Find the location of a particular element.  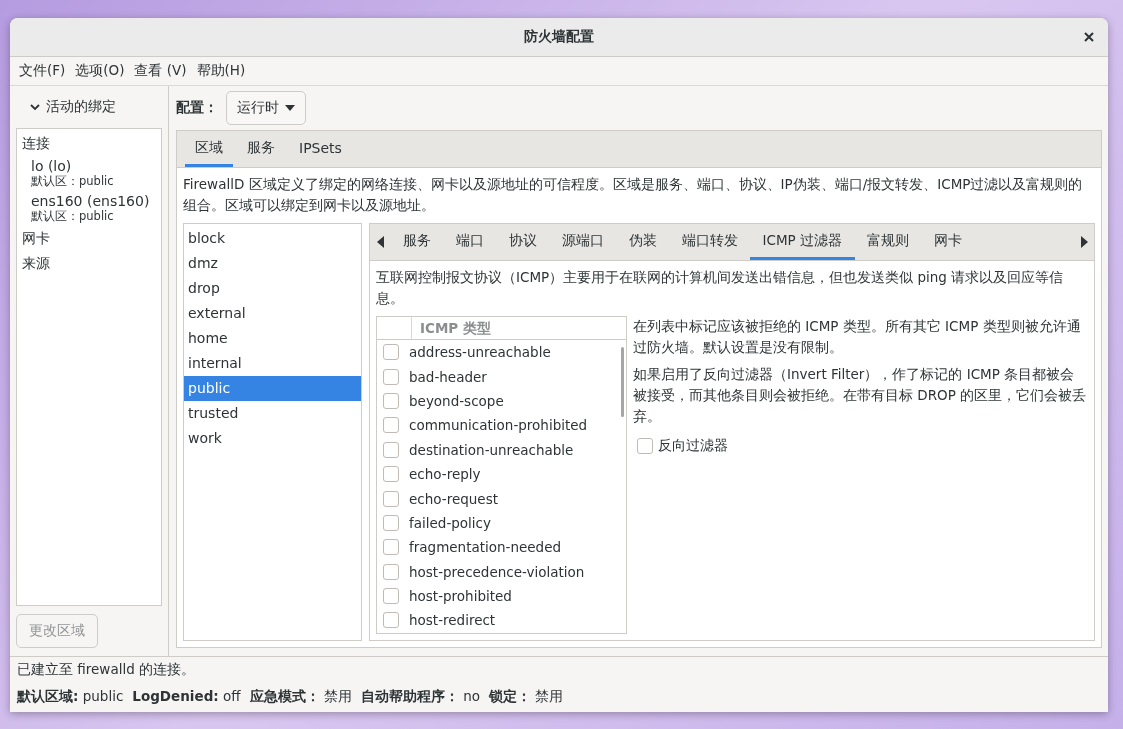

zone-item: drop is located at coordinates (272, 288).